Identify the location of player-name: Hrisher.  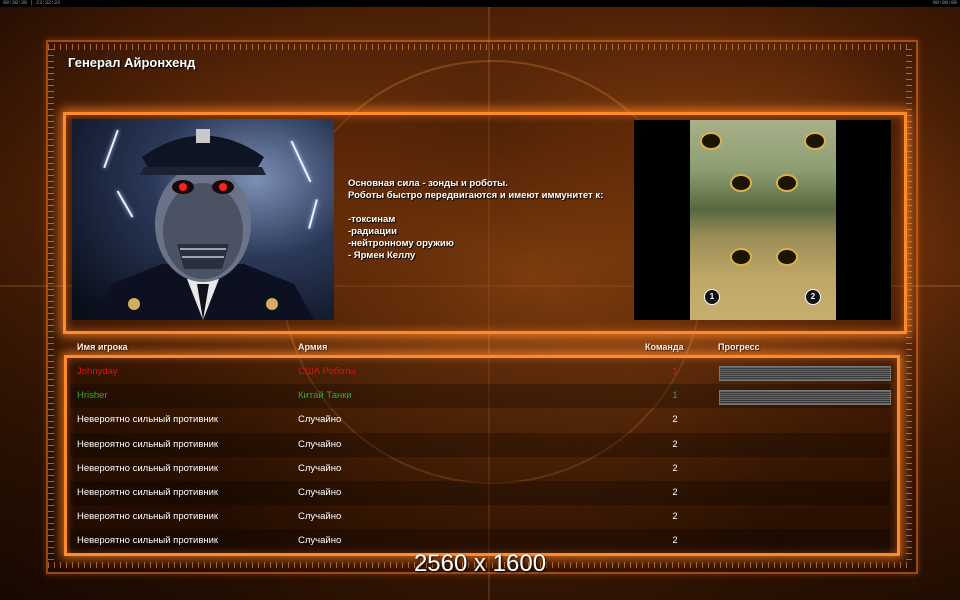
(92, 396).